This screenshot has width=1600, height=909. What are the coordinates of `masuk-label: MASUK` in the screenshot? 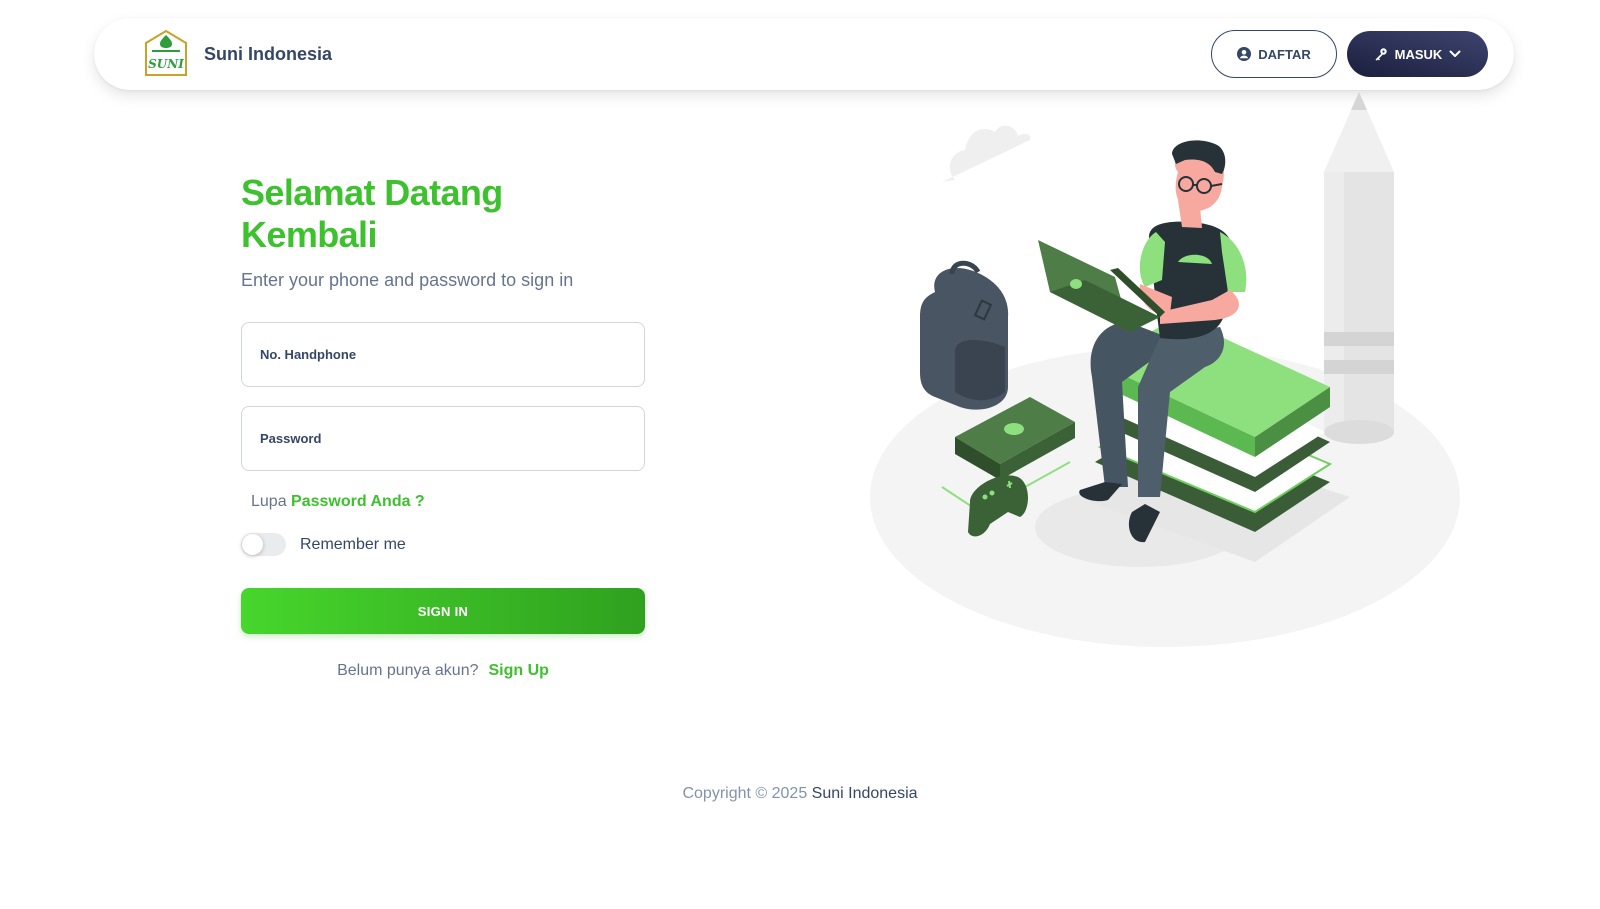 It's located at (1418, 54).